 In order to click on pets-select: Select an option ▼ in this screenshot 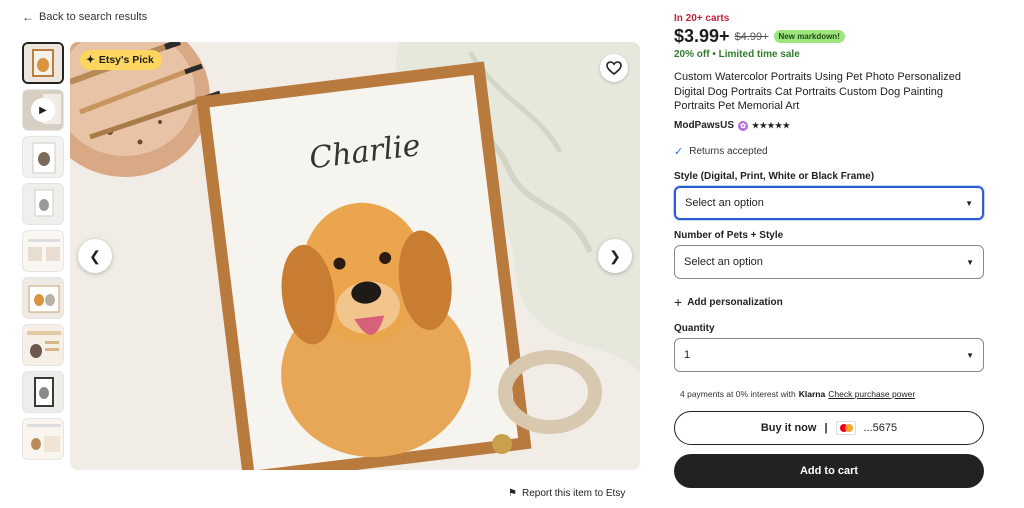, I will do `click(829, 262)`.